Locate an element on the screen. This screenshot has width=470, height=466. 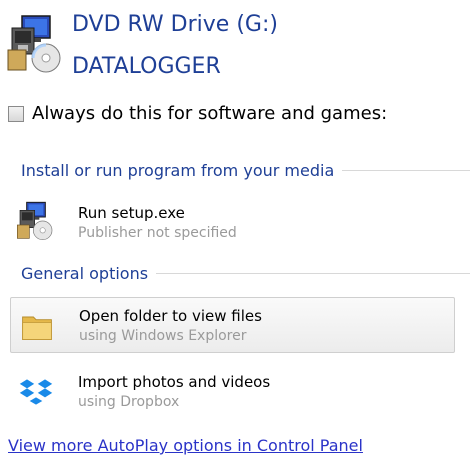
always-do-this-checkbox is located at coordinates (16, 113).